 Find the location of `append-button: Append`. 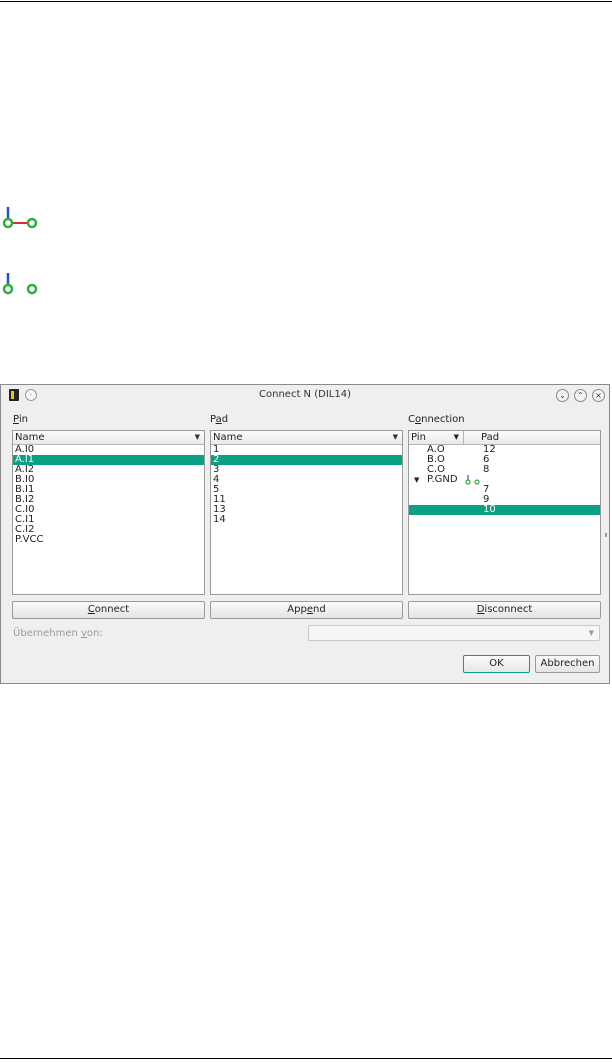

append-button: Append is located at coordinates (306, 610).